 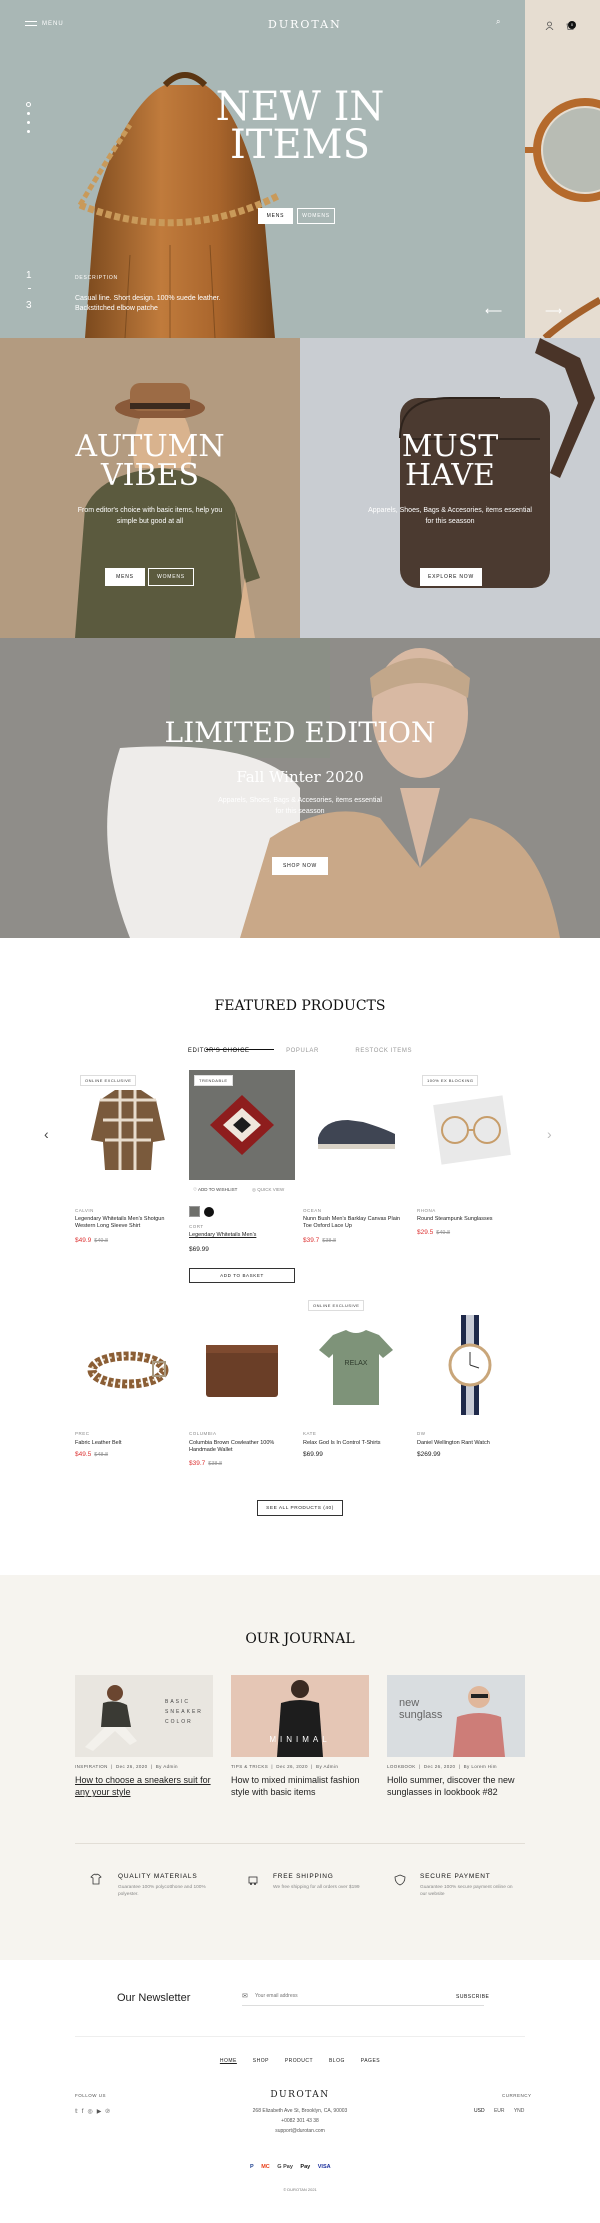 What do you see at coordinates (31, 23) in the screenshot?
I see `menu-icon` at bounding box center [31, 23].